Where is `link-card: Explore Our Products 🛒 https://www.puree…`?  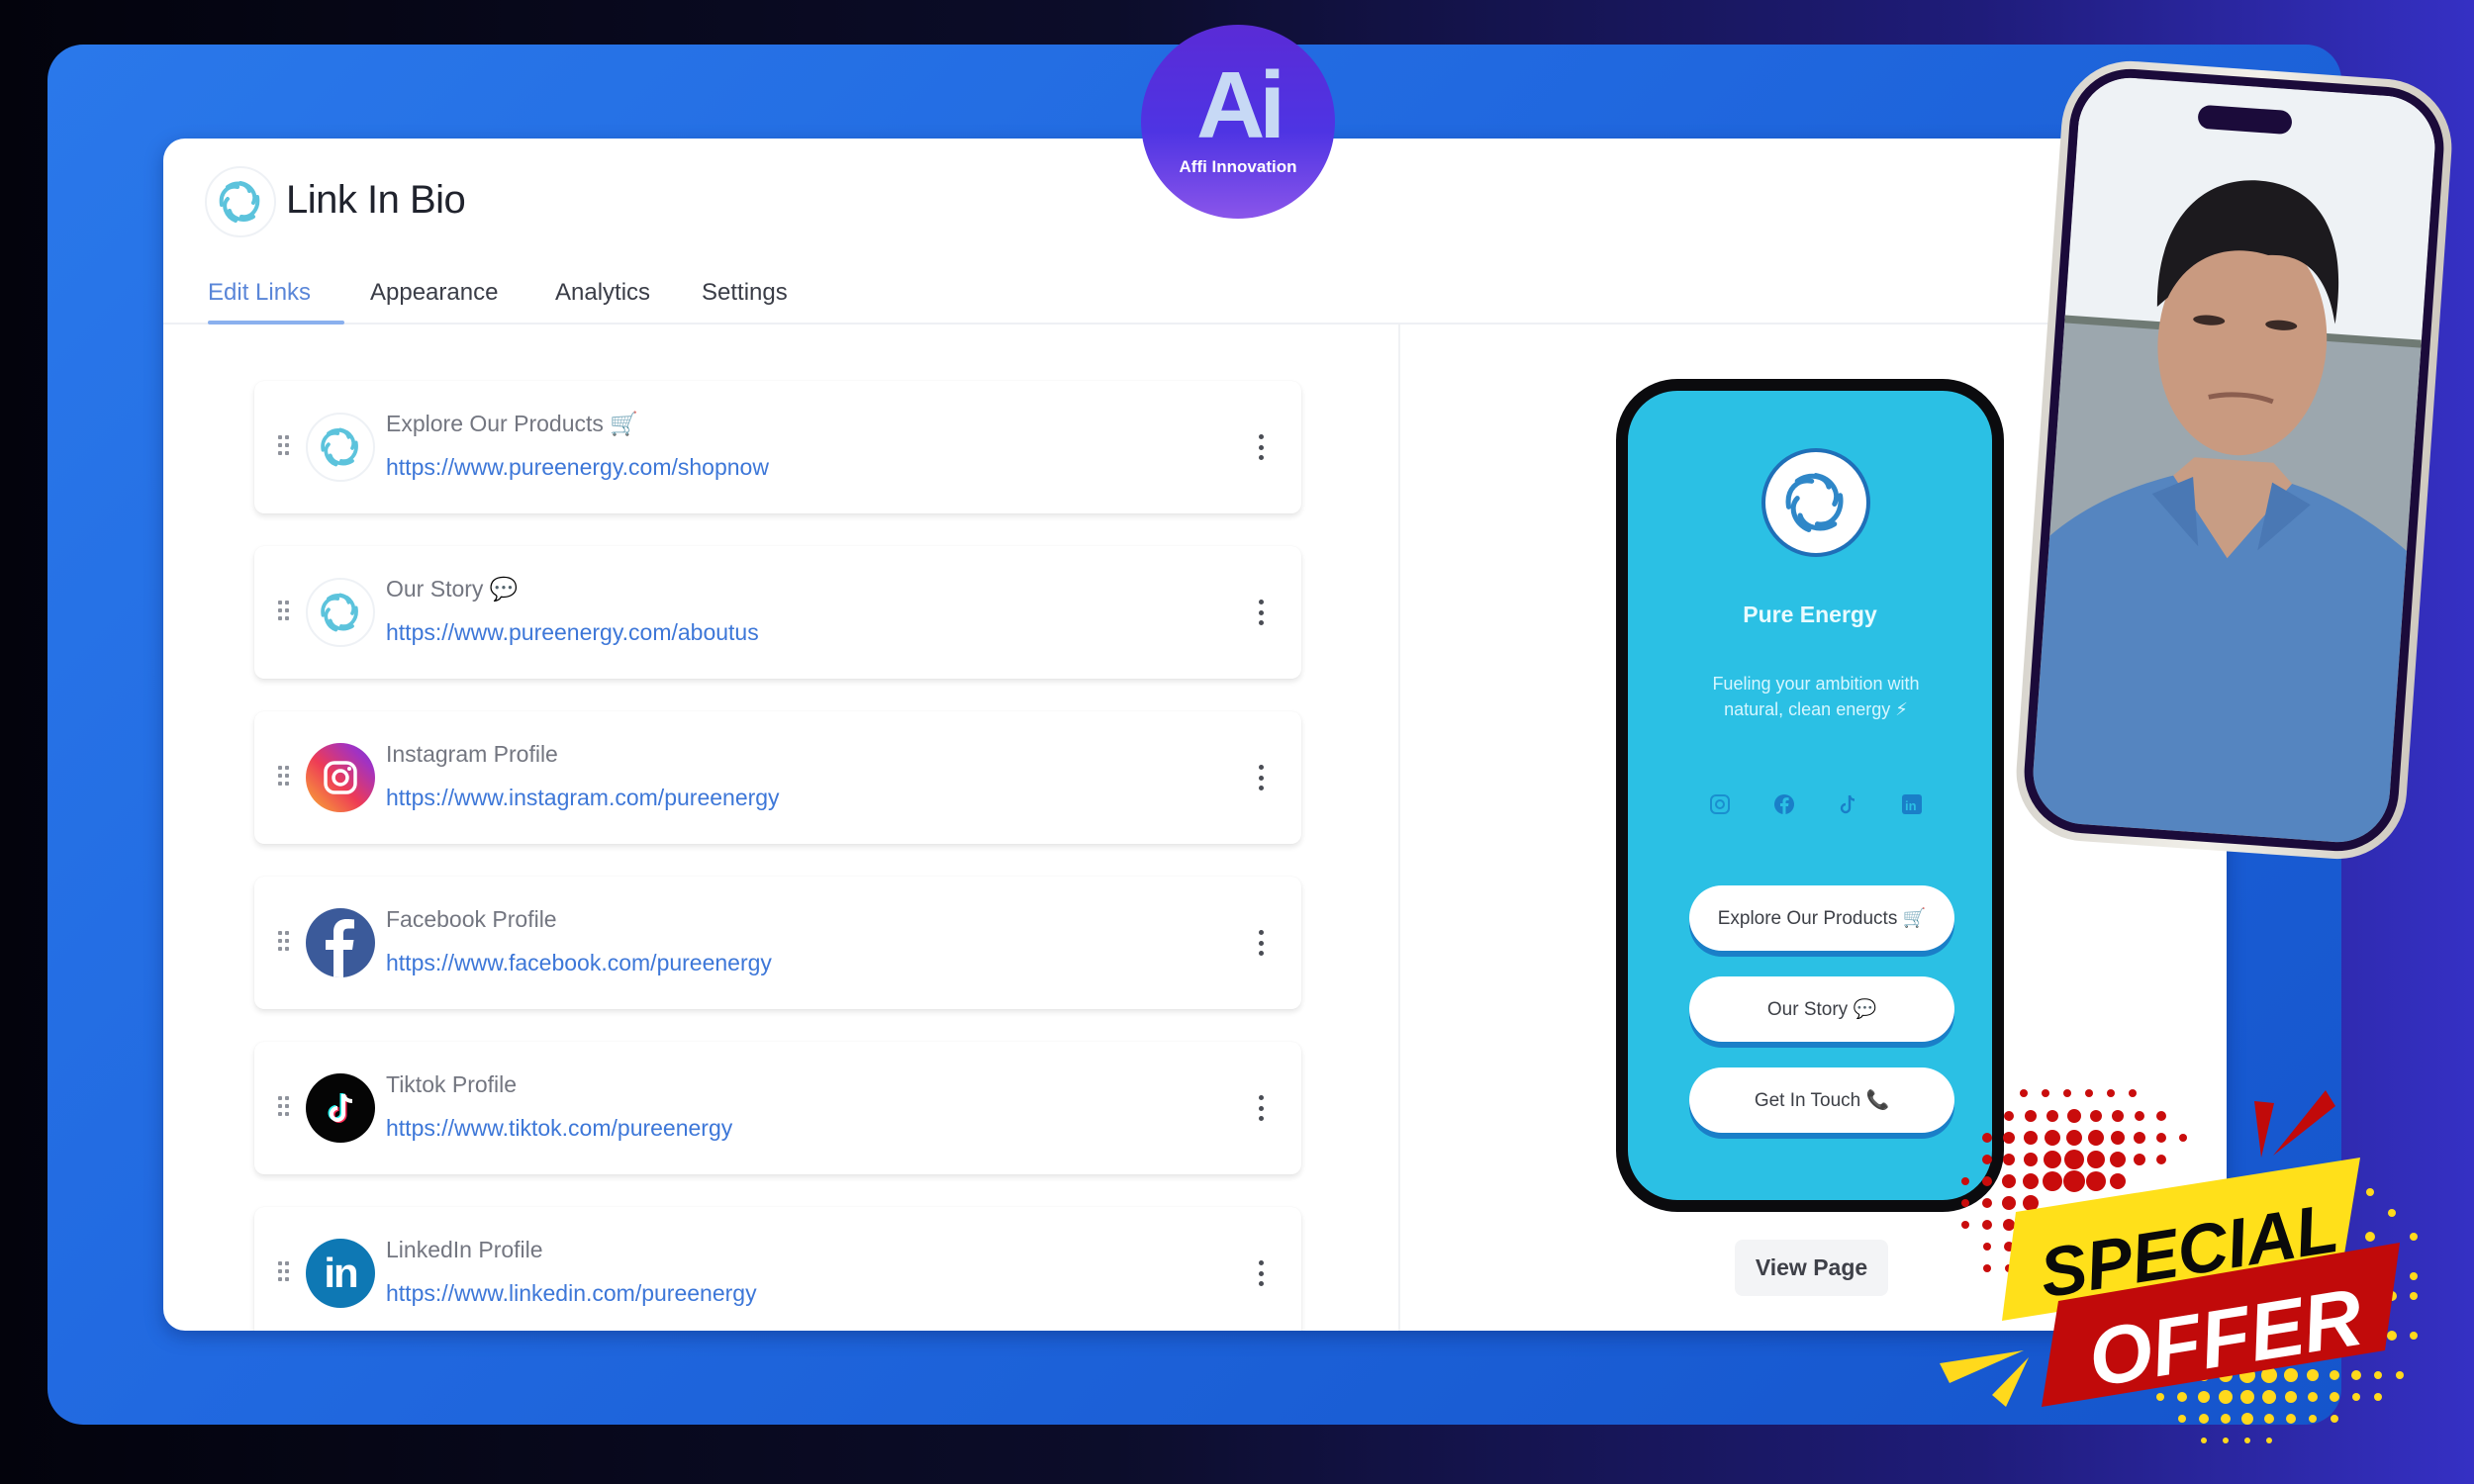 link-card: Explore Our Products 🛒 https://www.puree… is located at coordinates (778, 447).